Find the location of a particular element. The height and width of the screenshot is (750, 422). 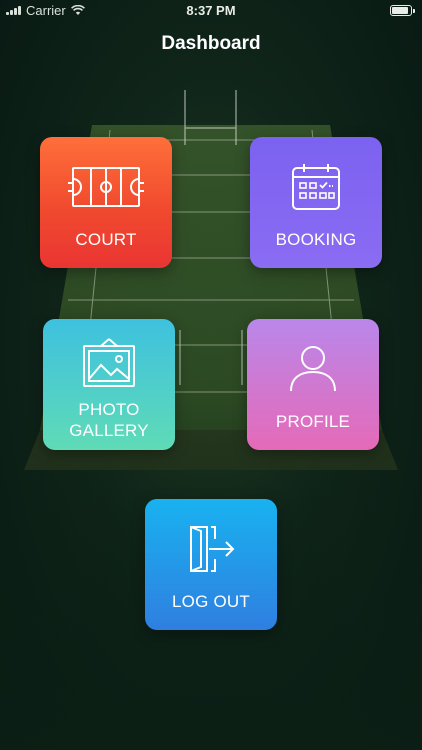

court-label: COURT is located at coordinates (106, 239).